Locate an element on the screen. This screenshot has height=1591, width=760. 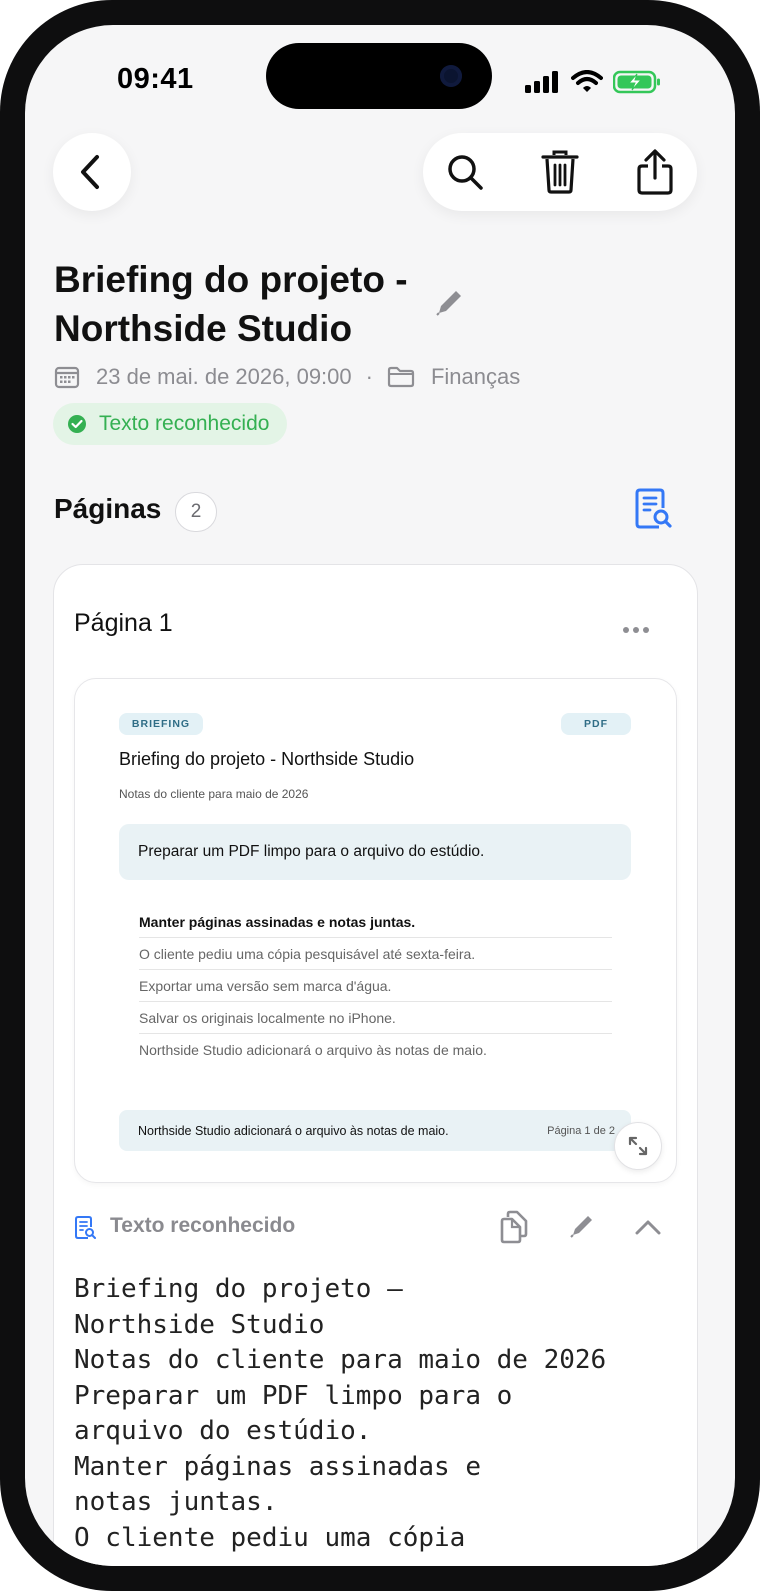
back-chevron-icon is located at coordinates (90, 172).